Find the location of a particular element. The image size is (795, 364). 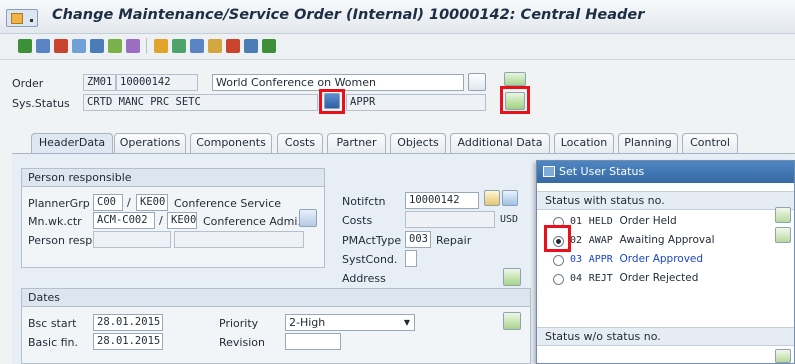

info-icon is located at coordinates (251, 46).